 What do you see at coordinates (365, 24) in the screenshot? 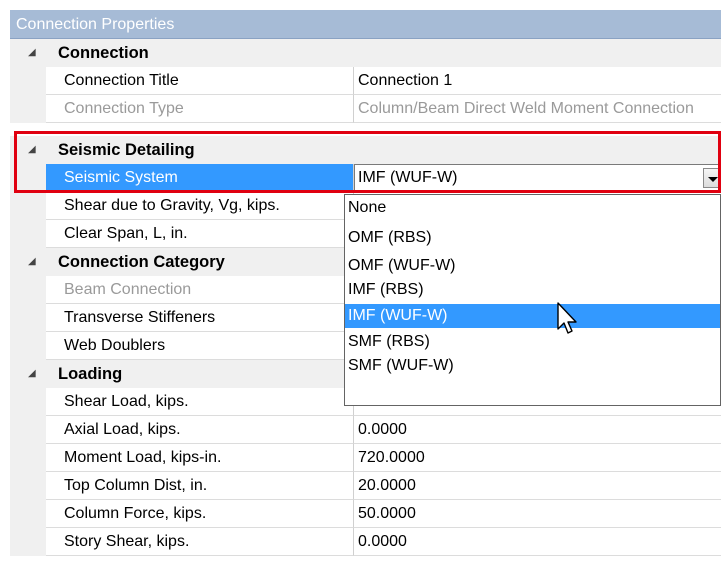
I see `panel-title: Connection Properties` at bounding box center [365, 24].